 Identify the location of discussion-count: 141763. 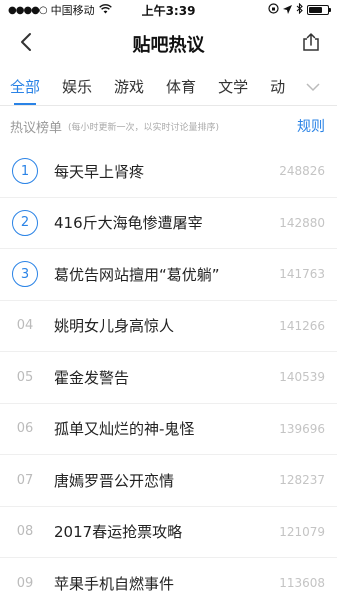
(302, 274).